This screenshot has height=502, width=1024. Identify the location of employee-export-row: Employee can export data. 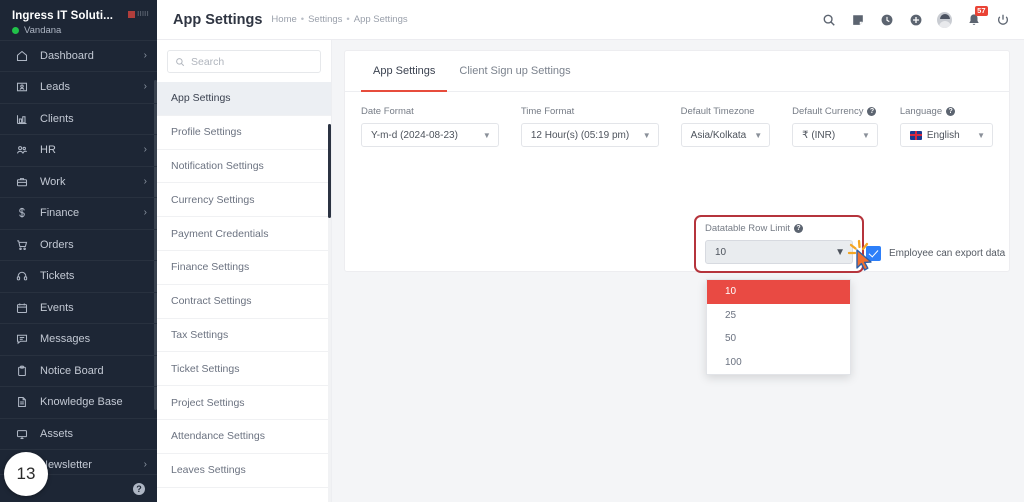
(935, 253).